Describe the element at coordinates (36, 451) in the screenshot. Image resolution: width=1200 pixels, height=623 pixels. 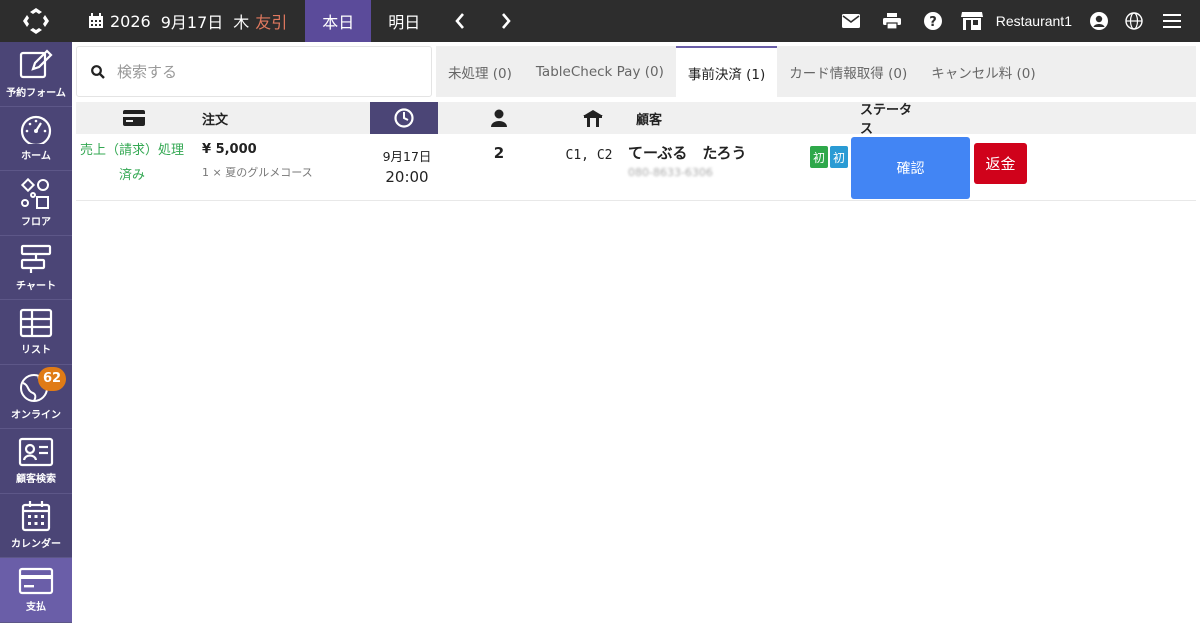
I see `id-card-icon` at that location.